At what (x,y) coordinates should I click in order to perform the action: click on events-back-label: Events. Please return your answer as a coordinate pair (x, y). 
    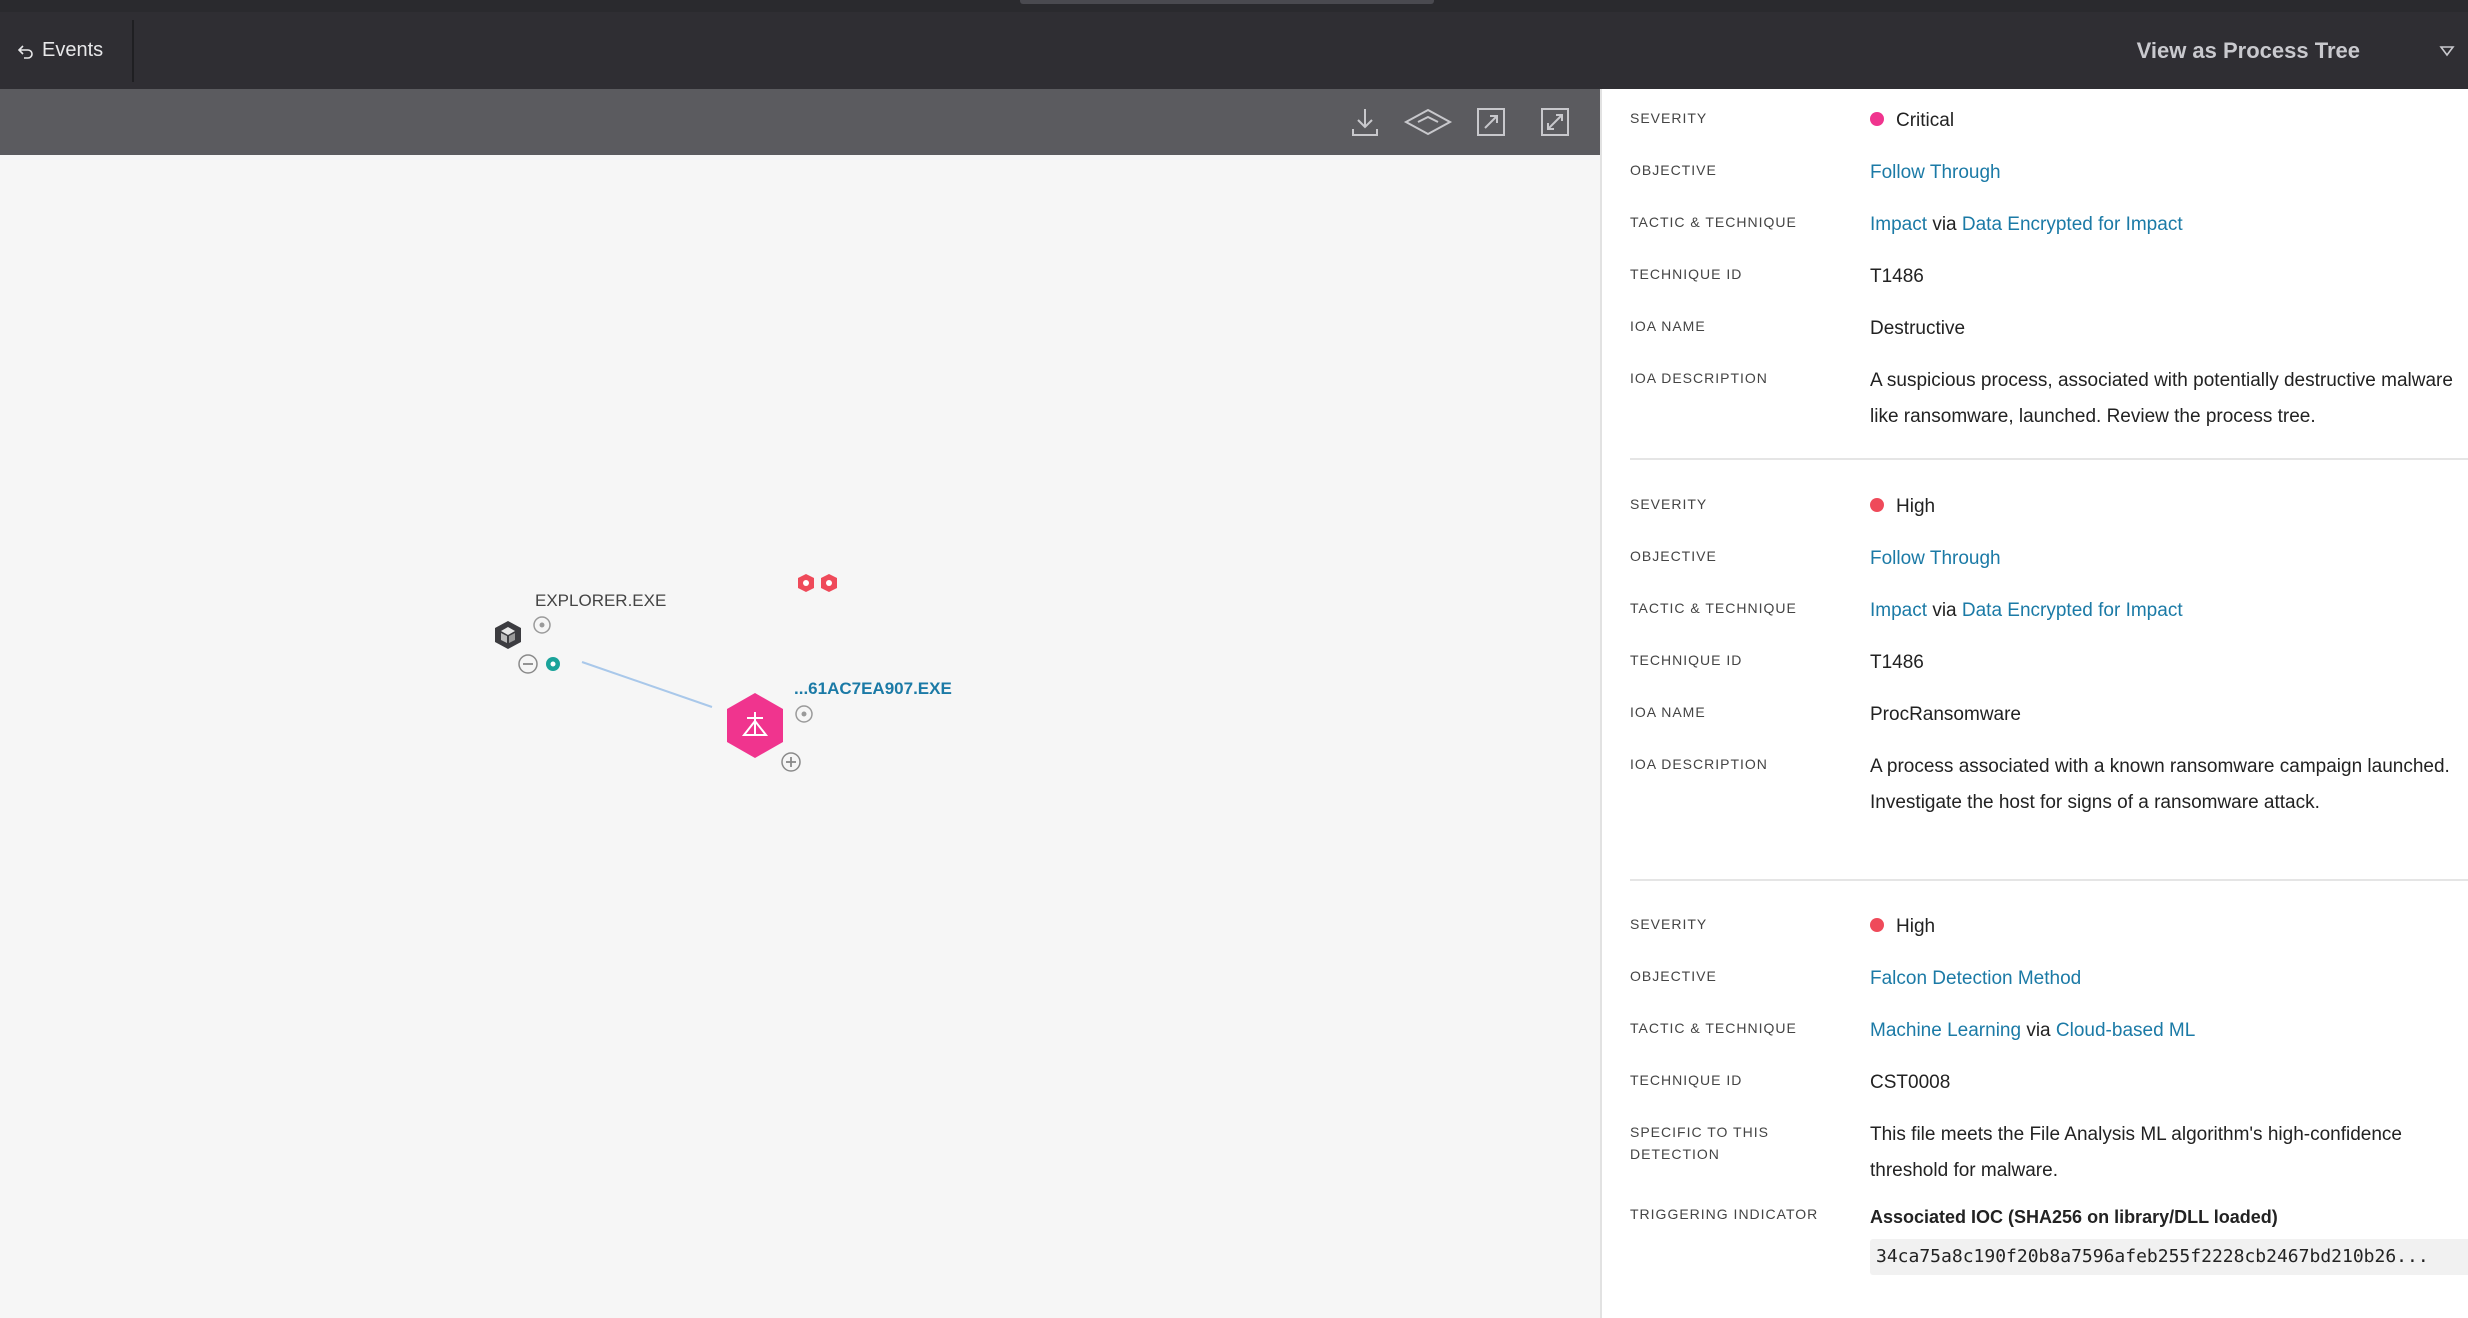
    Looking at the image, I should click on (73, 50).